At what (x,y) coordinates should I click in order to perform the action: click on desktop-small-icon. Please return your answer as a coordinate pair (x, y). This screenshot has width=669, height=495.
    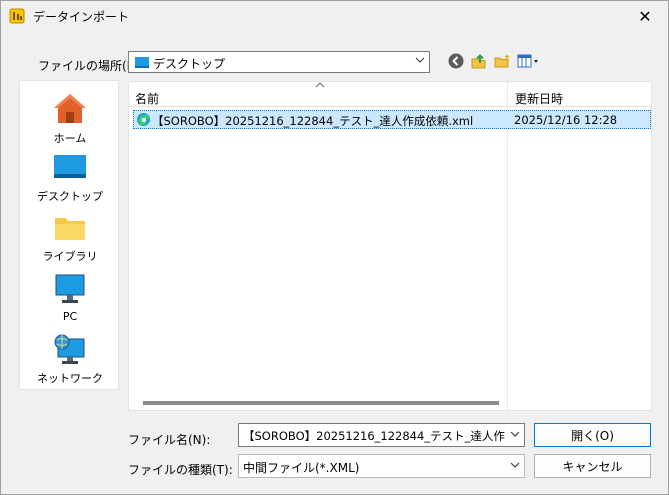
    Looking at the image, I should click on (142, 64).